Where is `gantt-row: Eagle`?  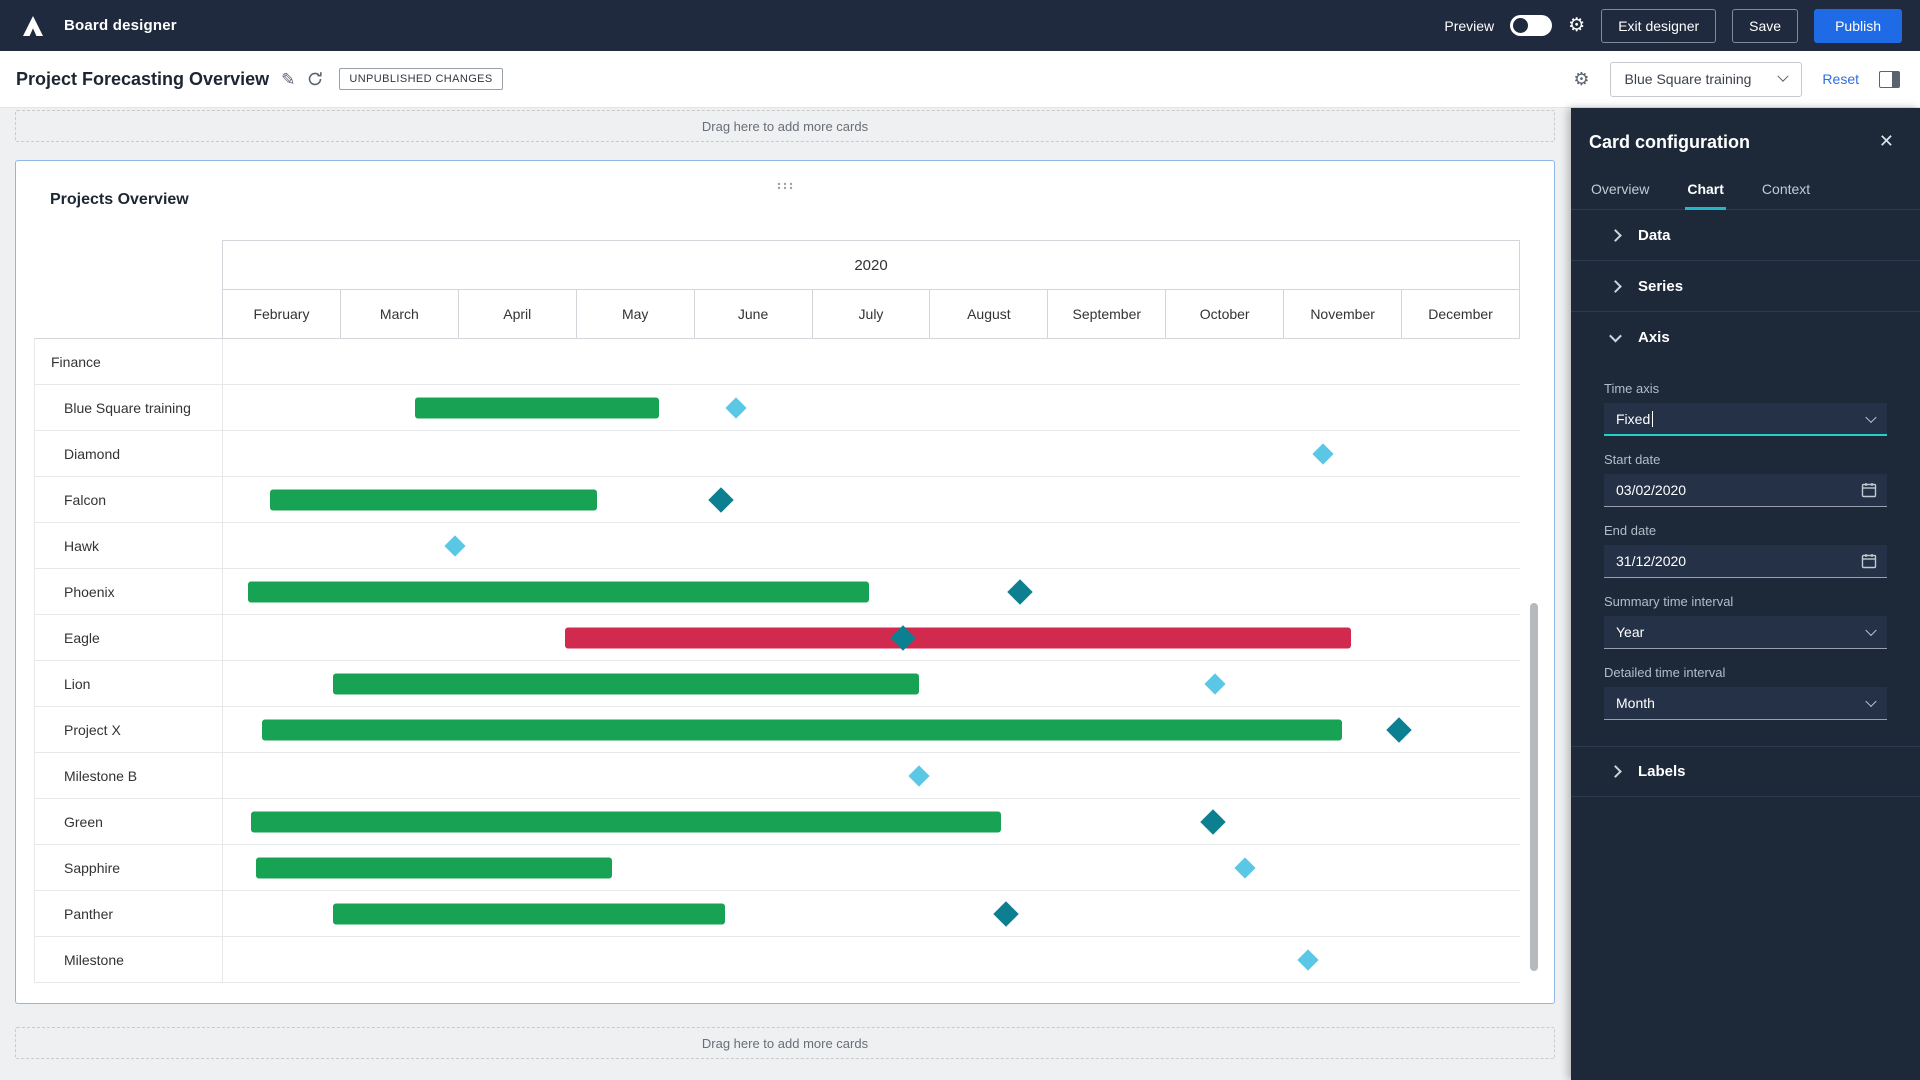
gantt-row: Eagle is located at coordinates (777, 638).